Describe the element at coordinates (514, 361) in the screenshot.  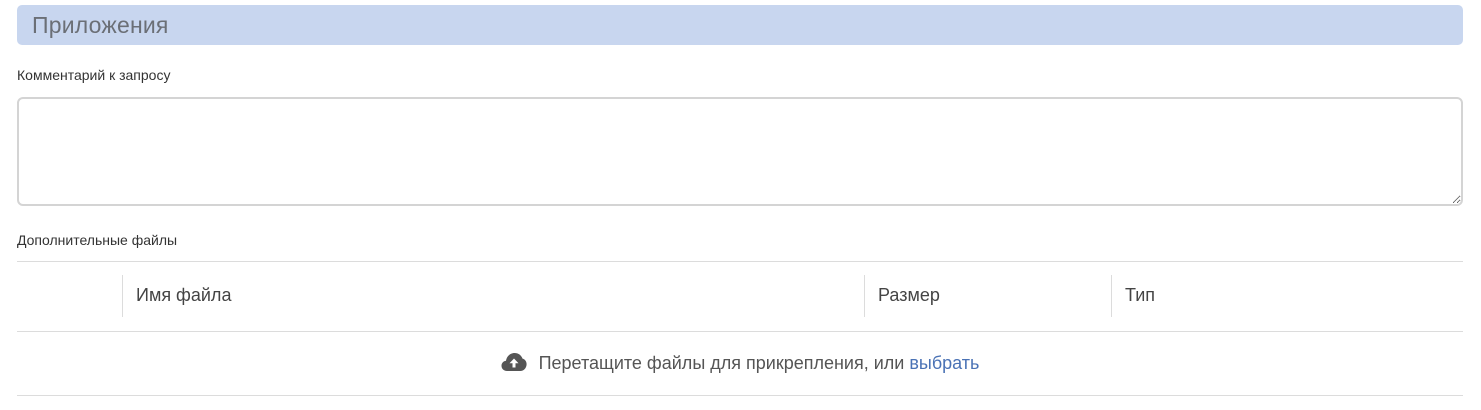
I see `cloud-upload-icon` at that location.